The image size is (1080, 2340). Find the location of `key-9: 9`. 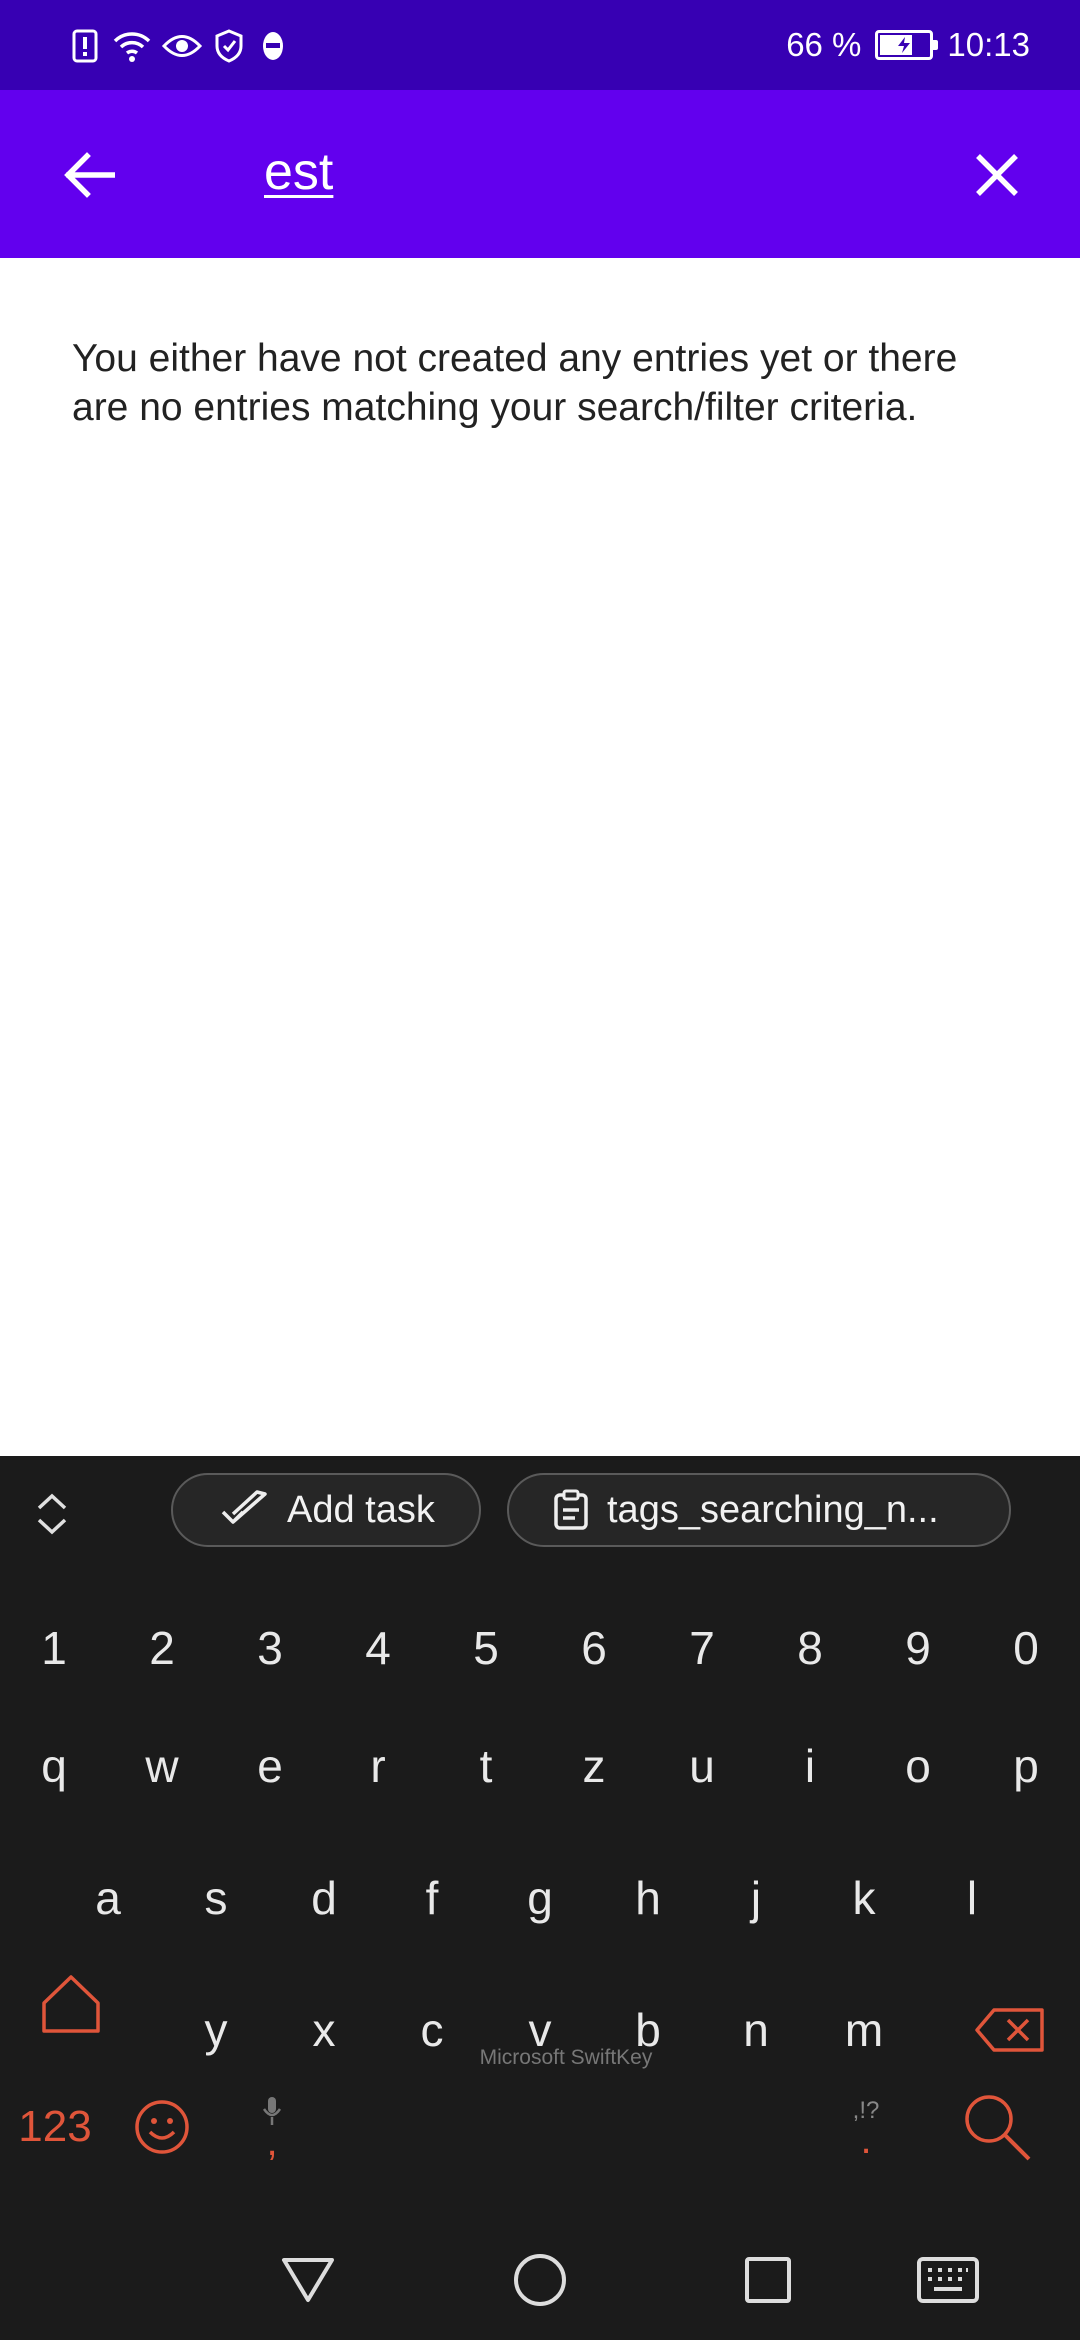

key-9: 9 is located at coordinates (918, 1648).